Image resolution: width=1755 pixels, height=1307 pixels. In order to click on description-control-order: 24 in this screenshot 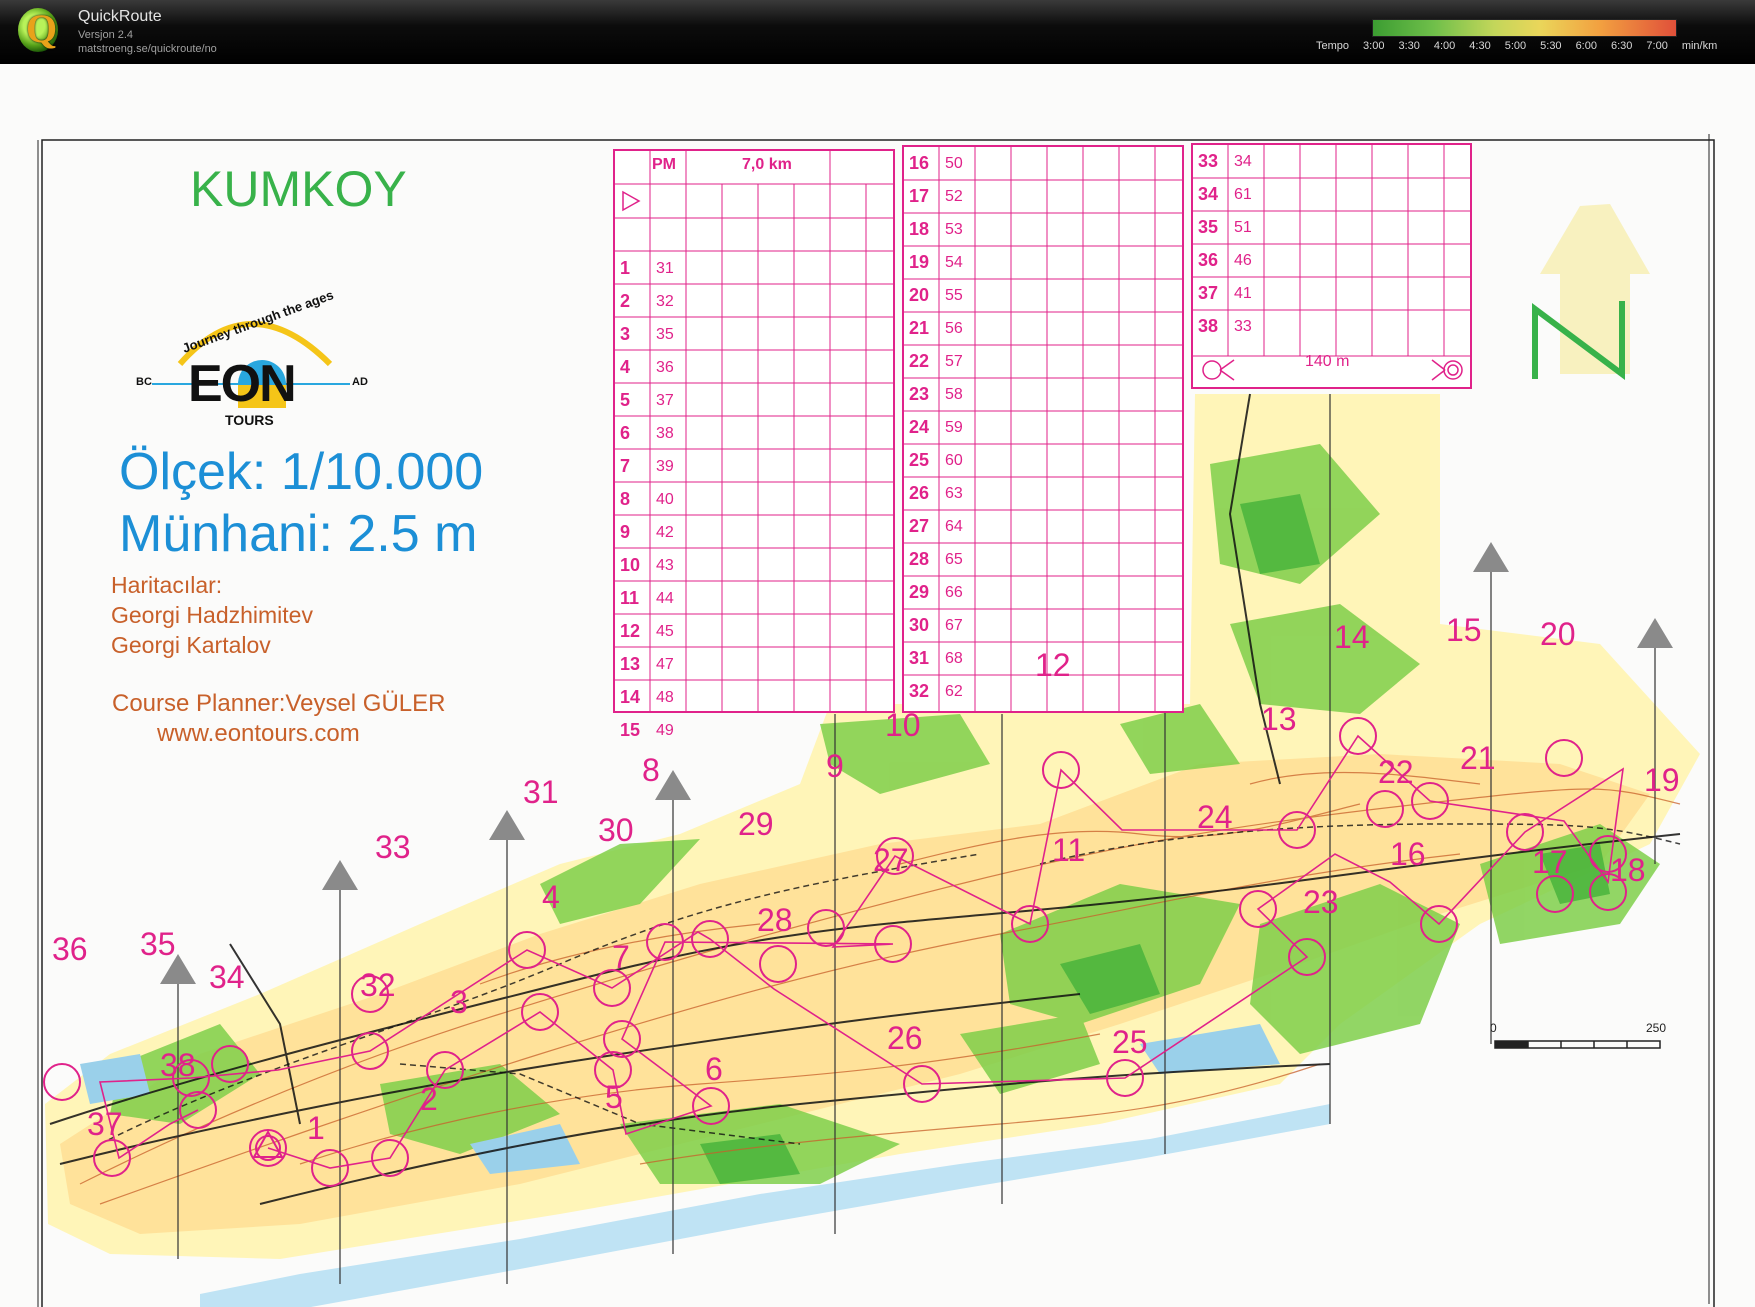, I will do `click(919, 427)`.